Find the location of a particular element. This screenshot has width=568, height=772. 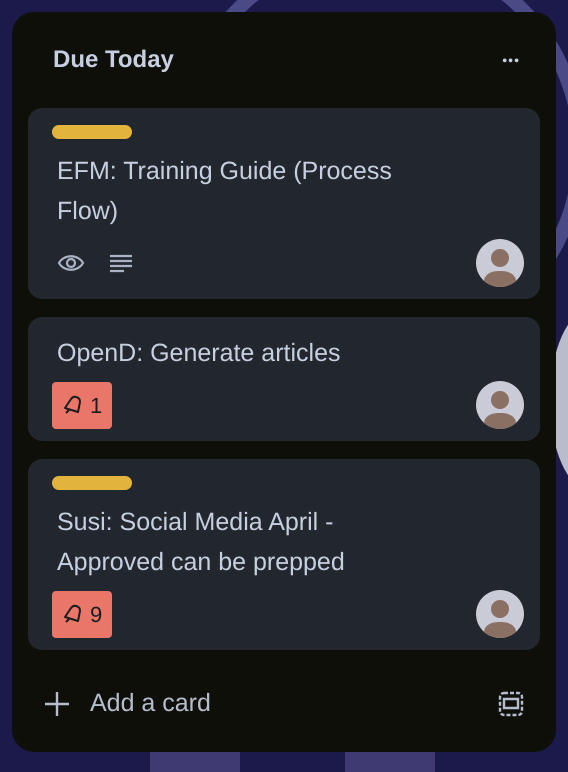

due-badge: 1 is located at coordinates (82, 405).